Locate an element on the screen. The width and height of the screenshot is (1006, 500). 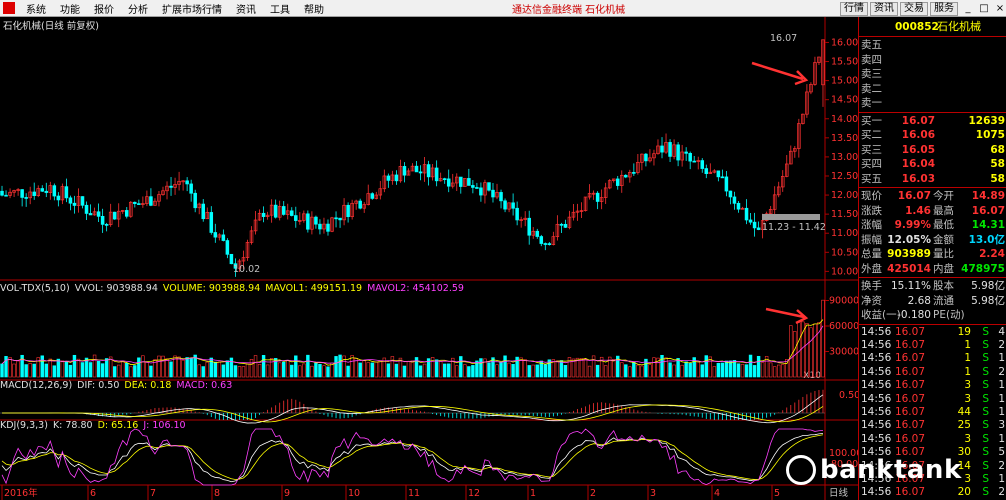
bid-row: 买三 16.05 68 is located at coordinates (932, 150).